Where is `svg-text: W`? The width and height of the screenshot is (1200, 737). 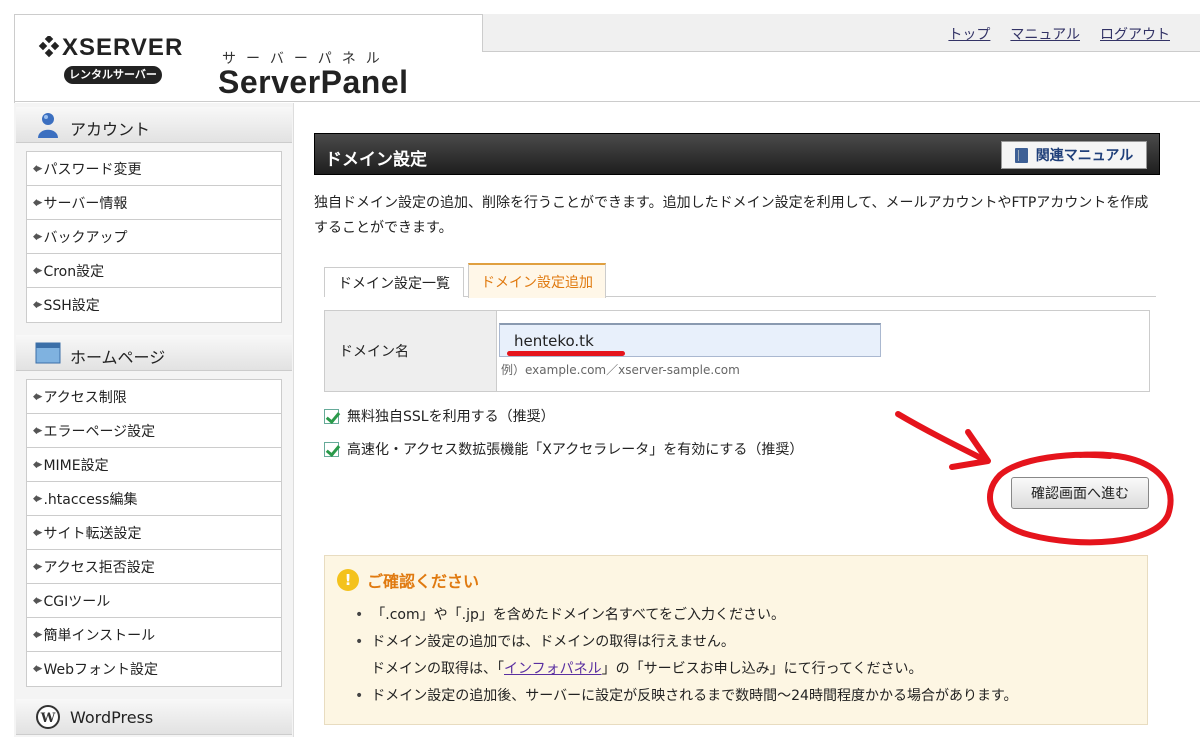
svg-text: W is located at coordinates (48, 718).